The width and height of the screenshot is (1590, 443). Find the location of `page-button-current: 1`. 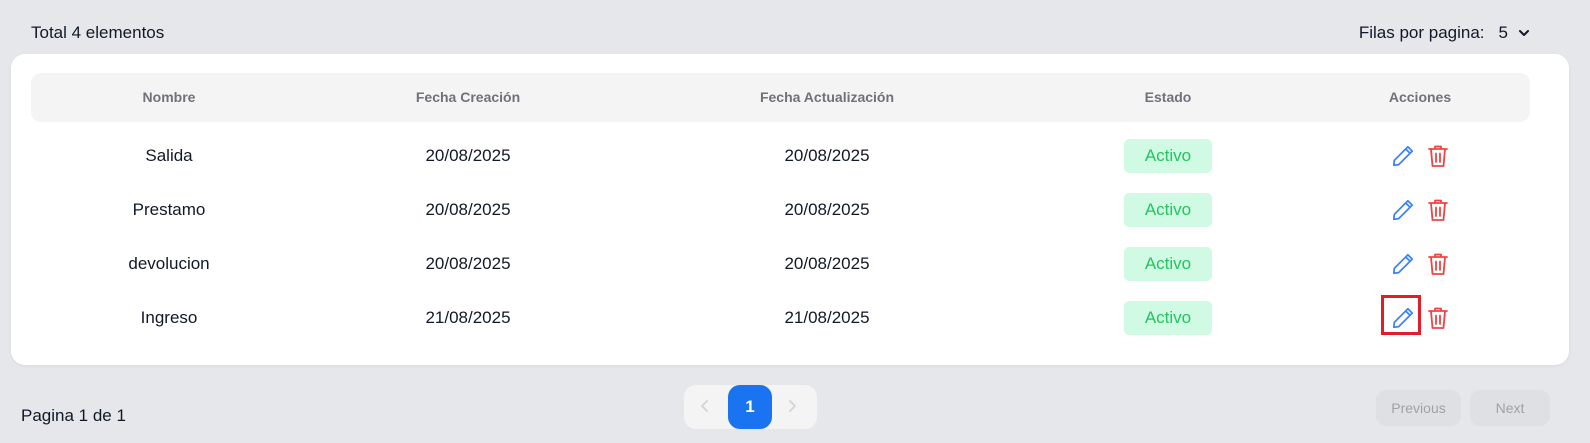

page-button-current: 1 is located at coordinates (750, 407).